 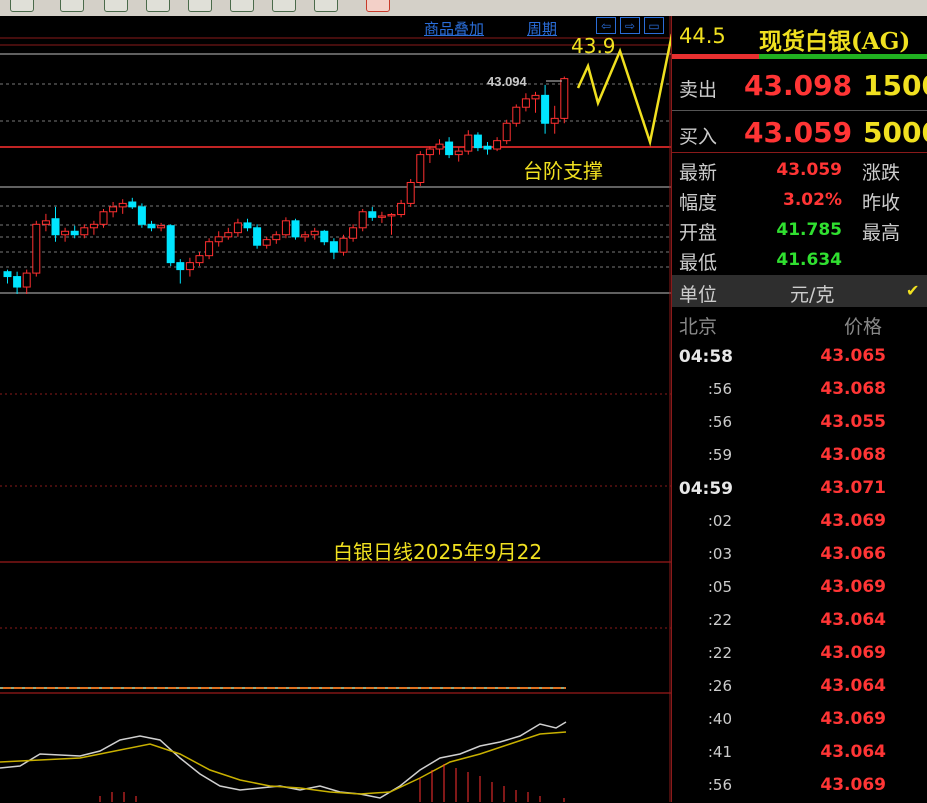 I want to click on tick-price: 43.066, so click(x=853, y=554).